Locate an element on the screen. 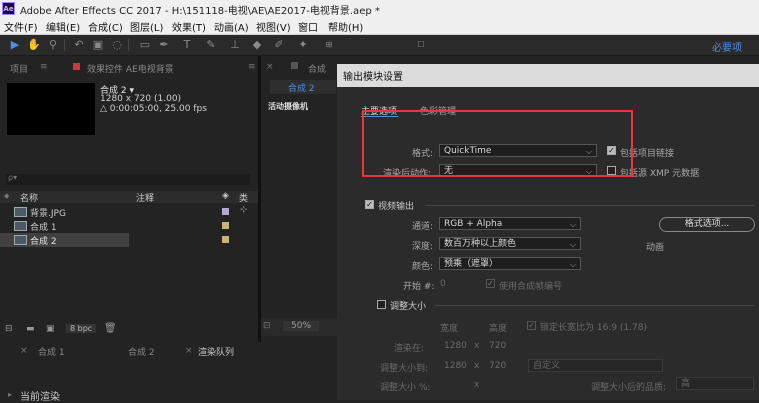  tab-effect-controls: 效果控件 AE电视背景 is located at coordinates (130, 69).